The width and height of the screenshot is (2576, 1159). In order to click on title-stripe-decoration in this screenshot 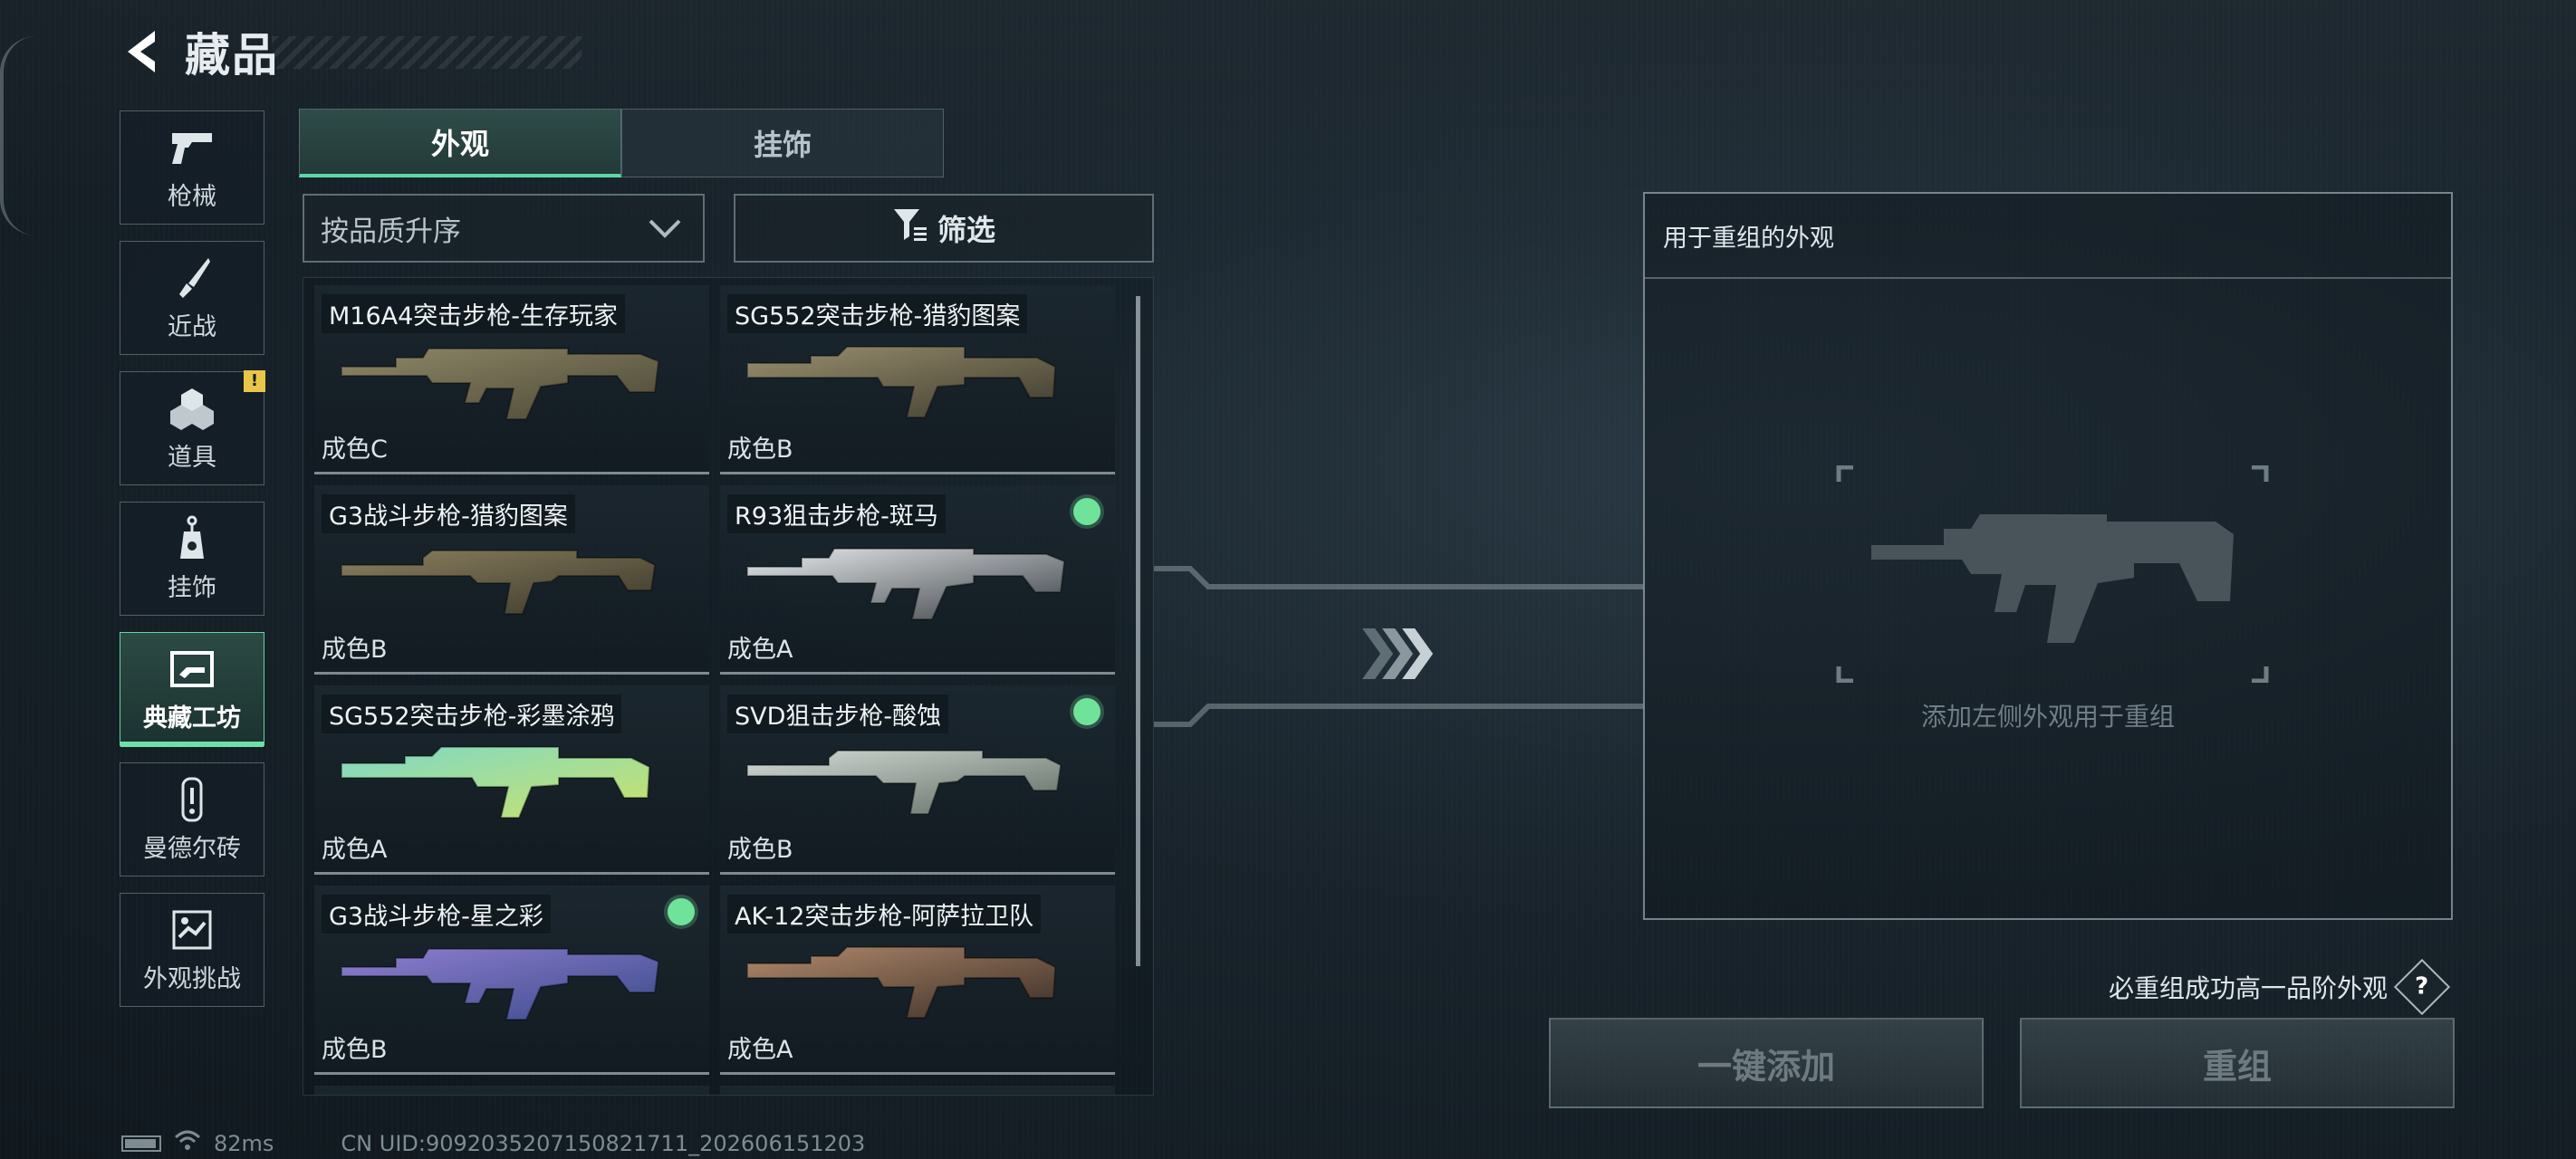, I will do `click(427, 52)`.